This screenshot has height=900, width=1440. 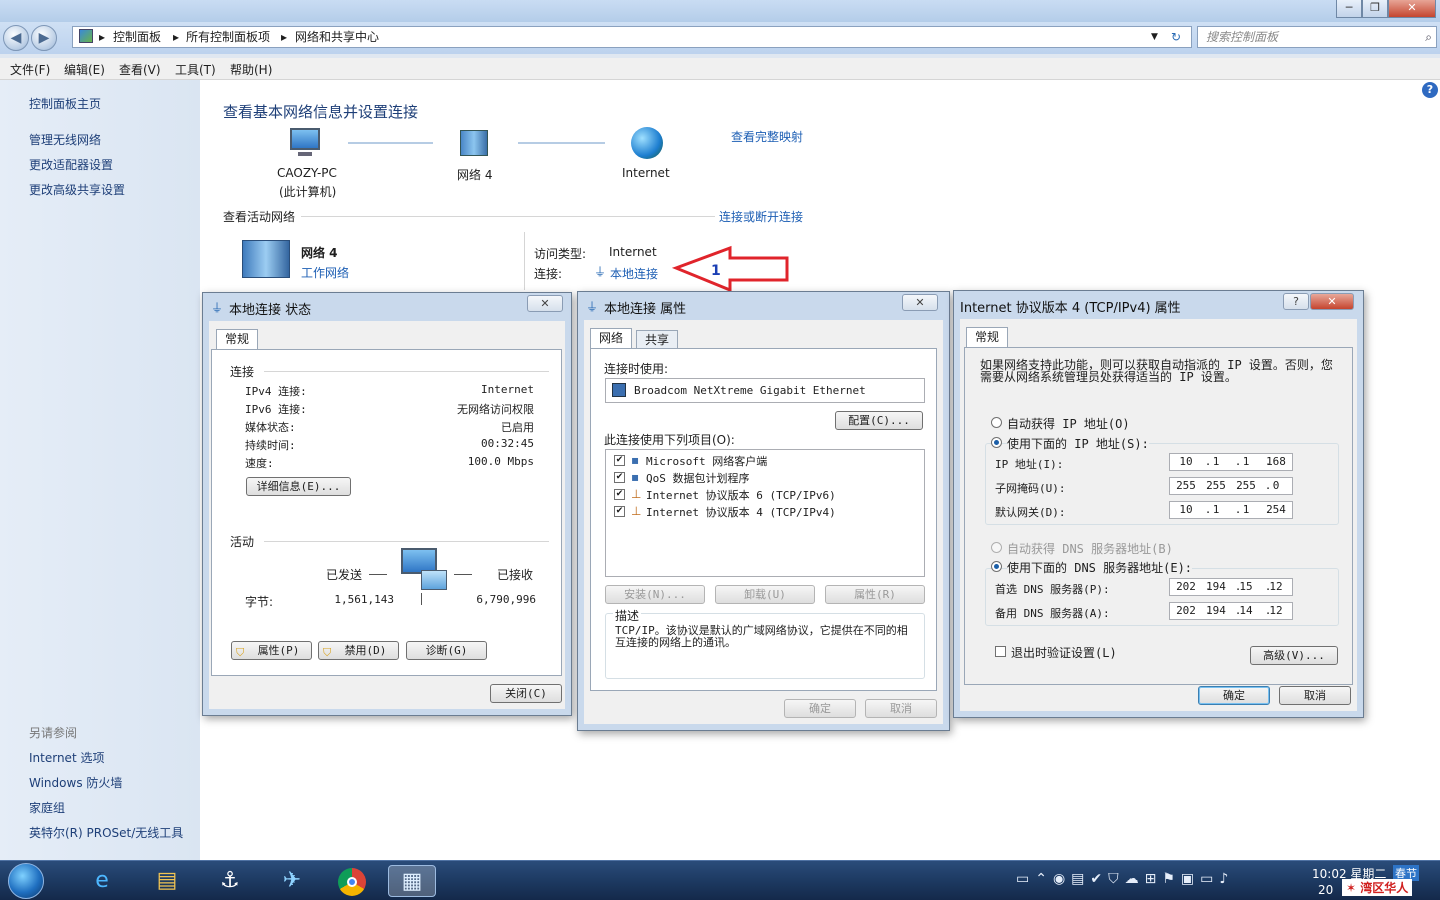 I want to click on item-properties-button: 属性(R), so click(x=875, y=594).